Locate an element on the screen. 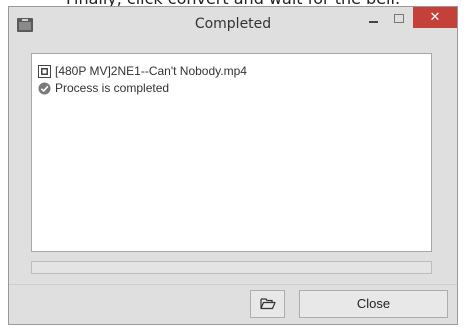 This screenshot has height=331, width=466. video-file-icon is located at coordinates (44, 71).